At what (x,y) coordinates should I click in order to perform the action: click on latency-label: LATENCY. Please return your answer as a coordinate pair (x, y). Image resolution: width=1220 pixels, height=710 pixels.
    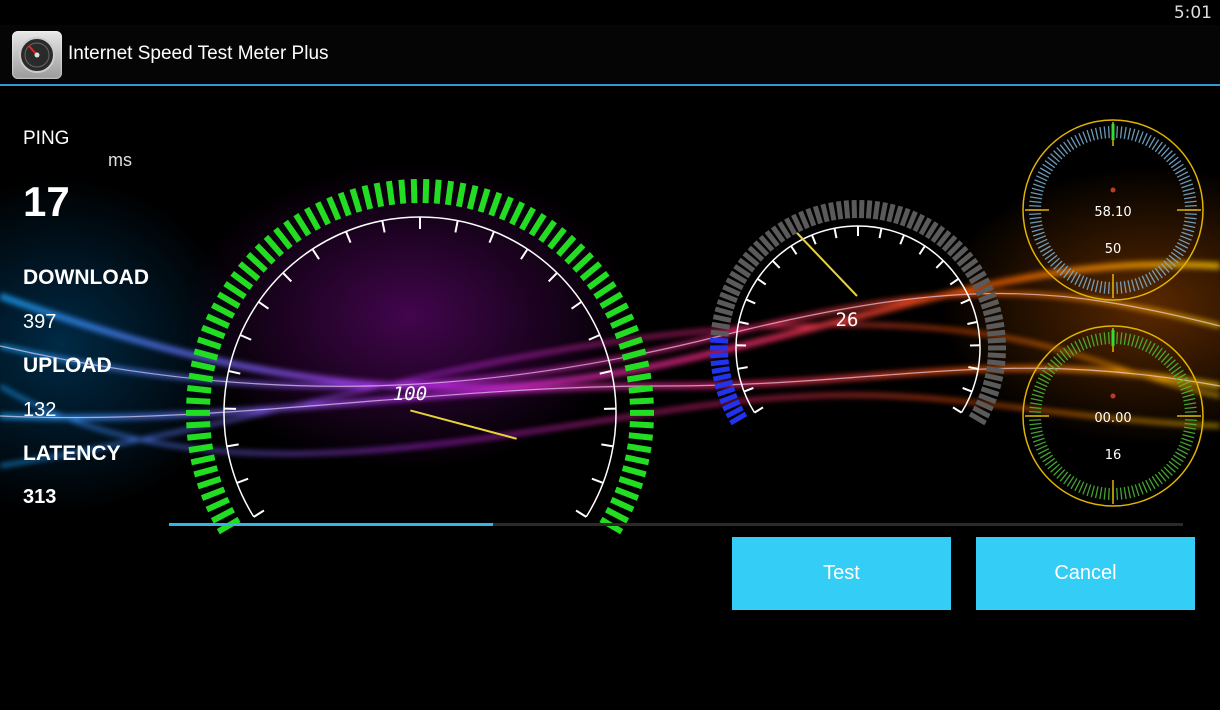
    Looking at the image, I should click on (72, 453).